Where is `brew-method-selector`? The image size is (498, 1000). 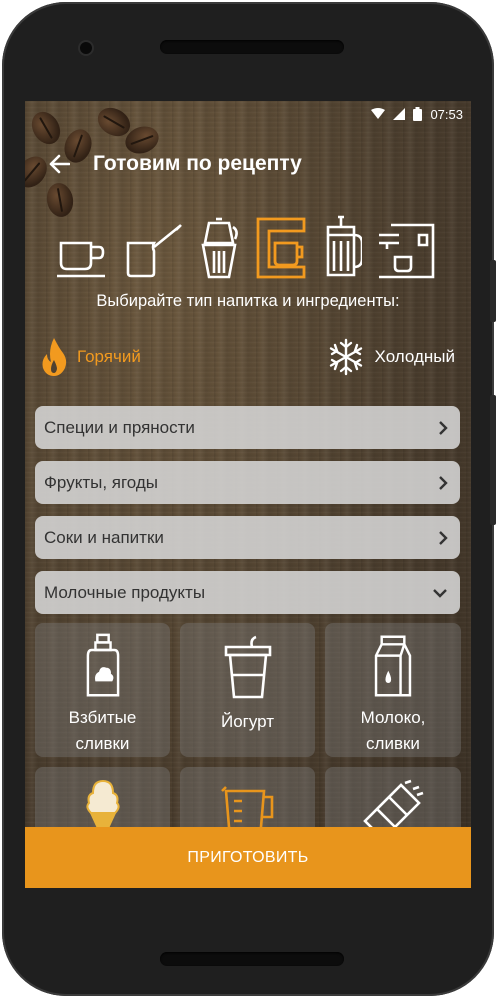 brew-method-selector is located at coordinates (247, 246).